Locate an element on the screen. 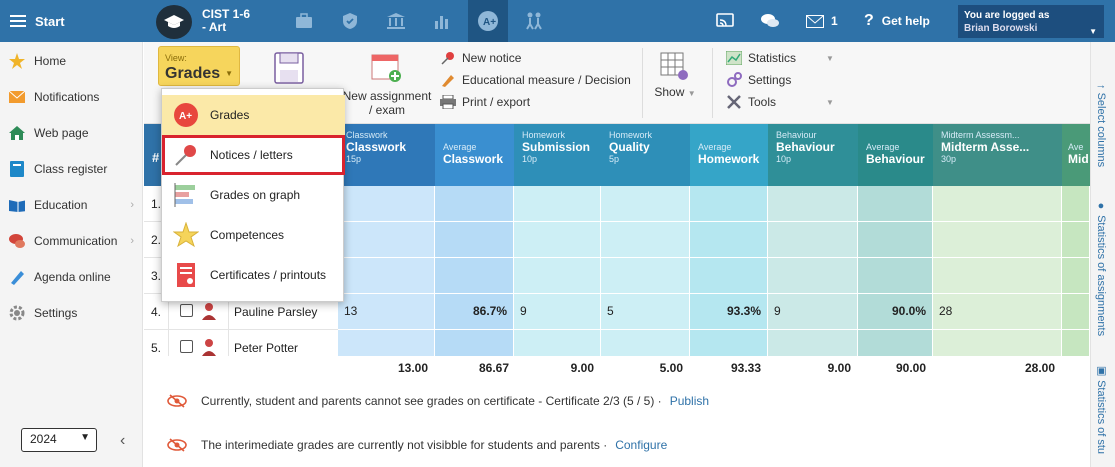  class-selector: CIST 1-6 - Art is located at coordinates (226, 21).